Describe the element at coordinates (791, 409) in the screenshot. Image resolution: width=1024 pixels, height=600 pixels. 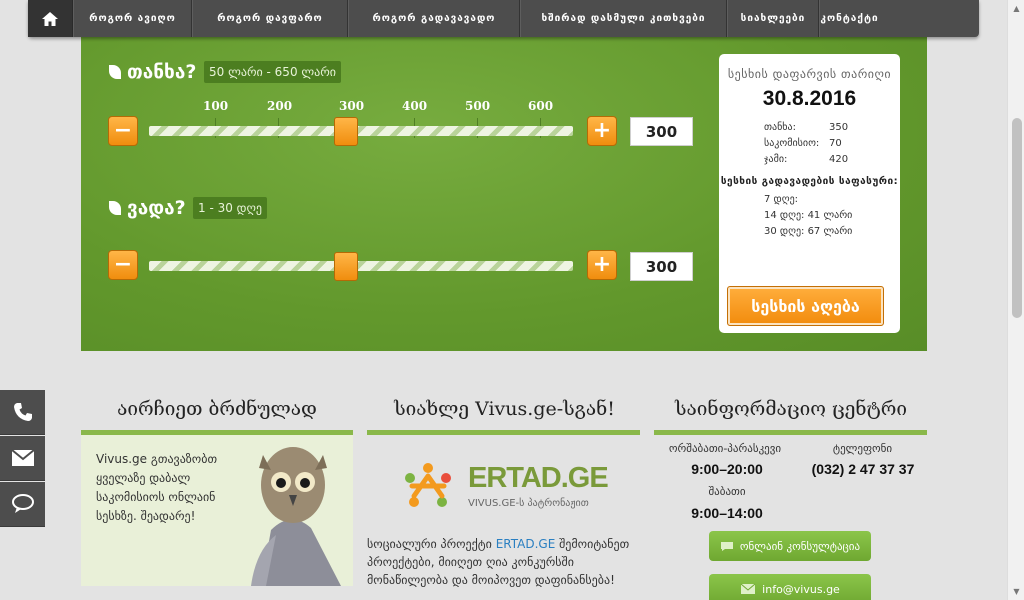
I see `section-title-info: საინფორმაციო ცენტრი` at that location.